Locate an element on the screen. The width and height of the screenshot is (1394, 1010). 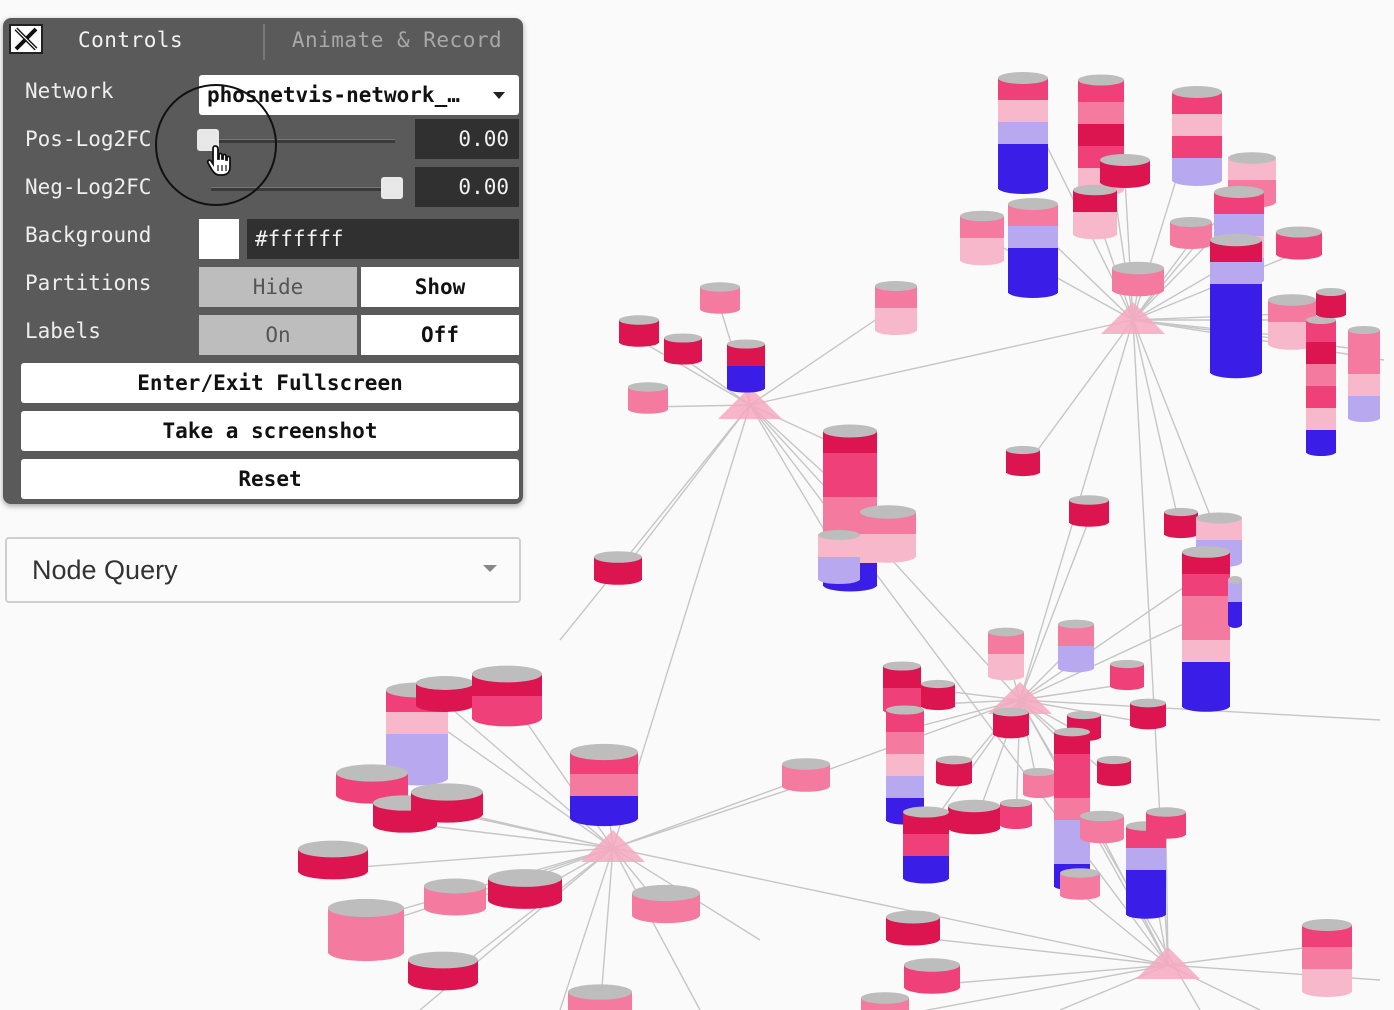
partitions-hide-button: Hide is located at coordinates (278, 287).